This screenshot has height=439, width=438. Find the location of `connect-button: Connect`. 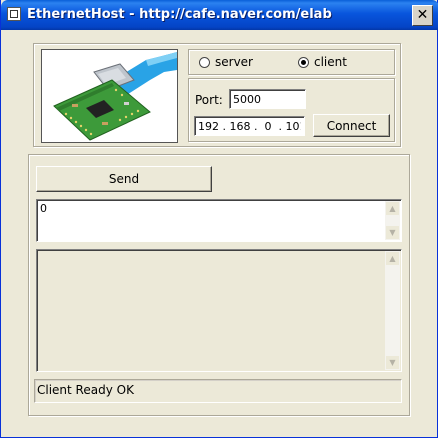

connect-button: Connect is located at coordinates (351, 125).